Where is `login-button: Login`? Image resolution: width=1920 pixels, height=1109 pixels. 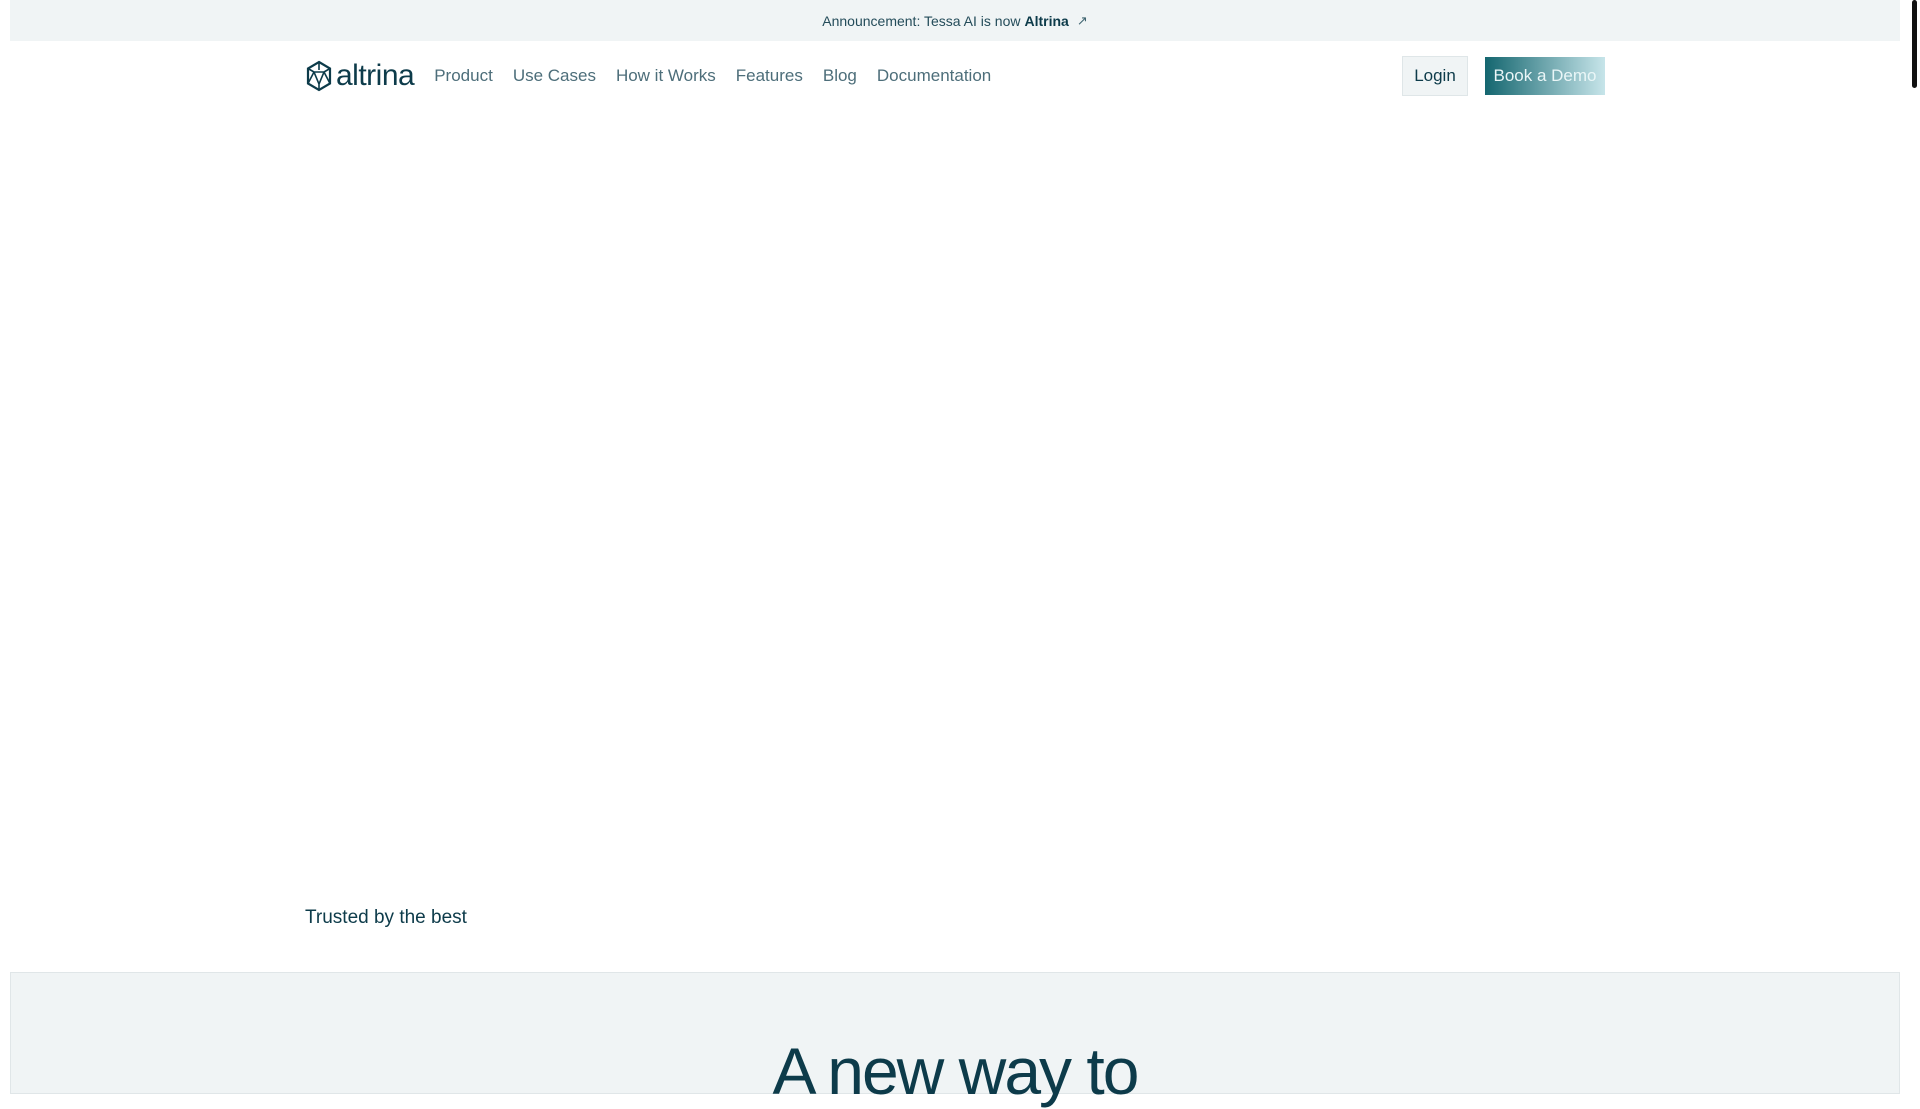 login-button: Login is located at coordinates (1435, 76).